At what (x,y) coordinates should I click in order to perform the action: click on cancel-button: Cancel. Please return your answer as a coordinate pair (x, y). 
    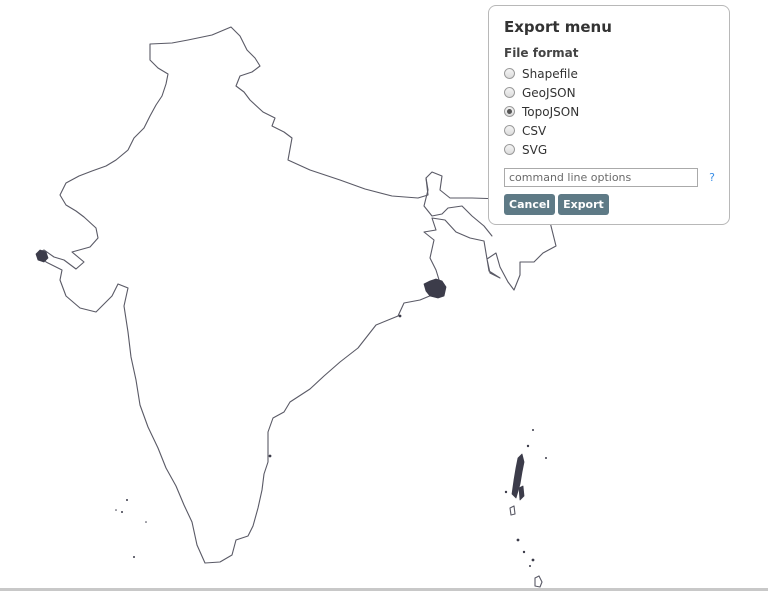
    Looking at the image, I should click on (530, 204).